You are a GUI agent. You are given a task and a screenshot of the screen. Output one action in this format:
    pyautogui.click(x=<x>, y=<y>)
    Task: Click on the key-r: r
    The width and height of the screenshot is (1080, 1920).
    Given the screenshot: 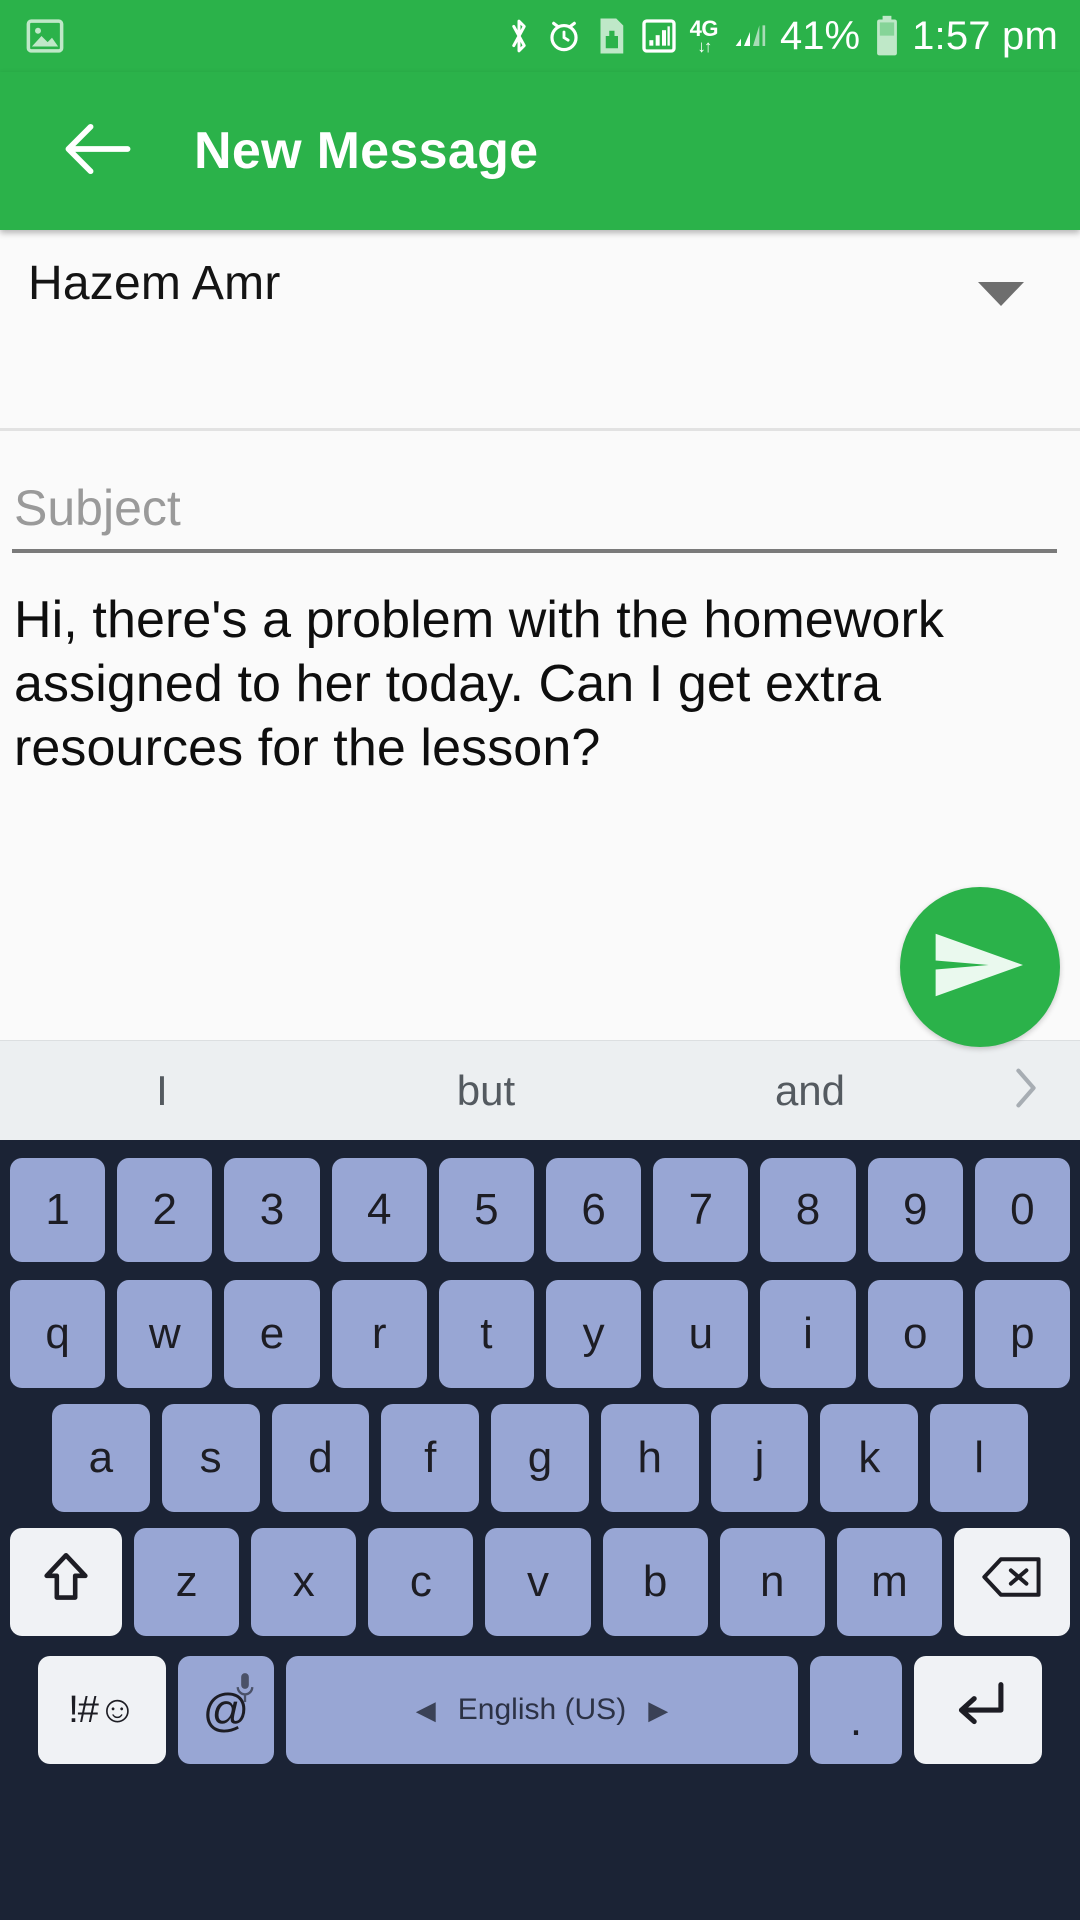 What is the action you would take?
    pyautogui.click(x=379, y=1334)
    